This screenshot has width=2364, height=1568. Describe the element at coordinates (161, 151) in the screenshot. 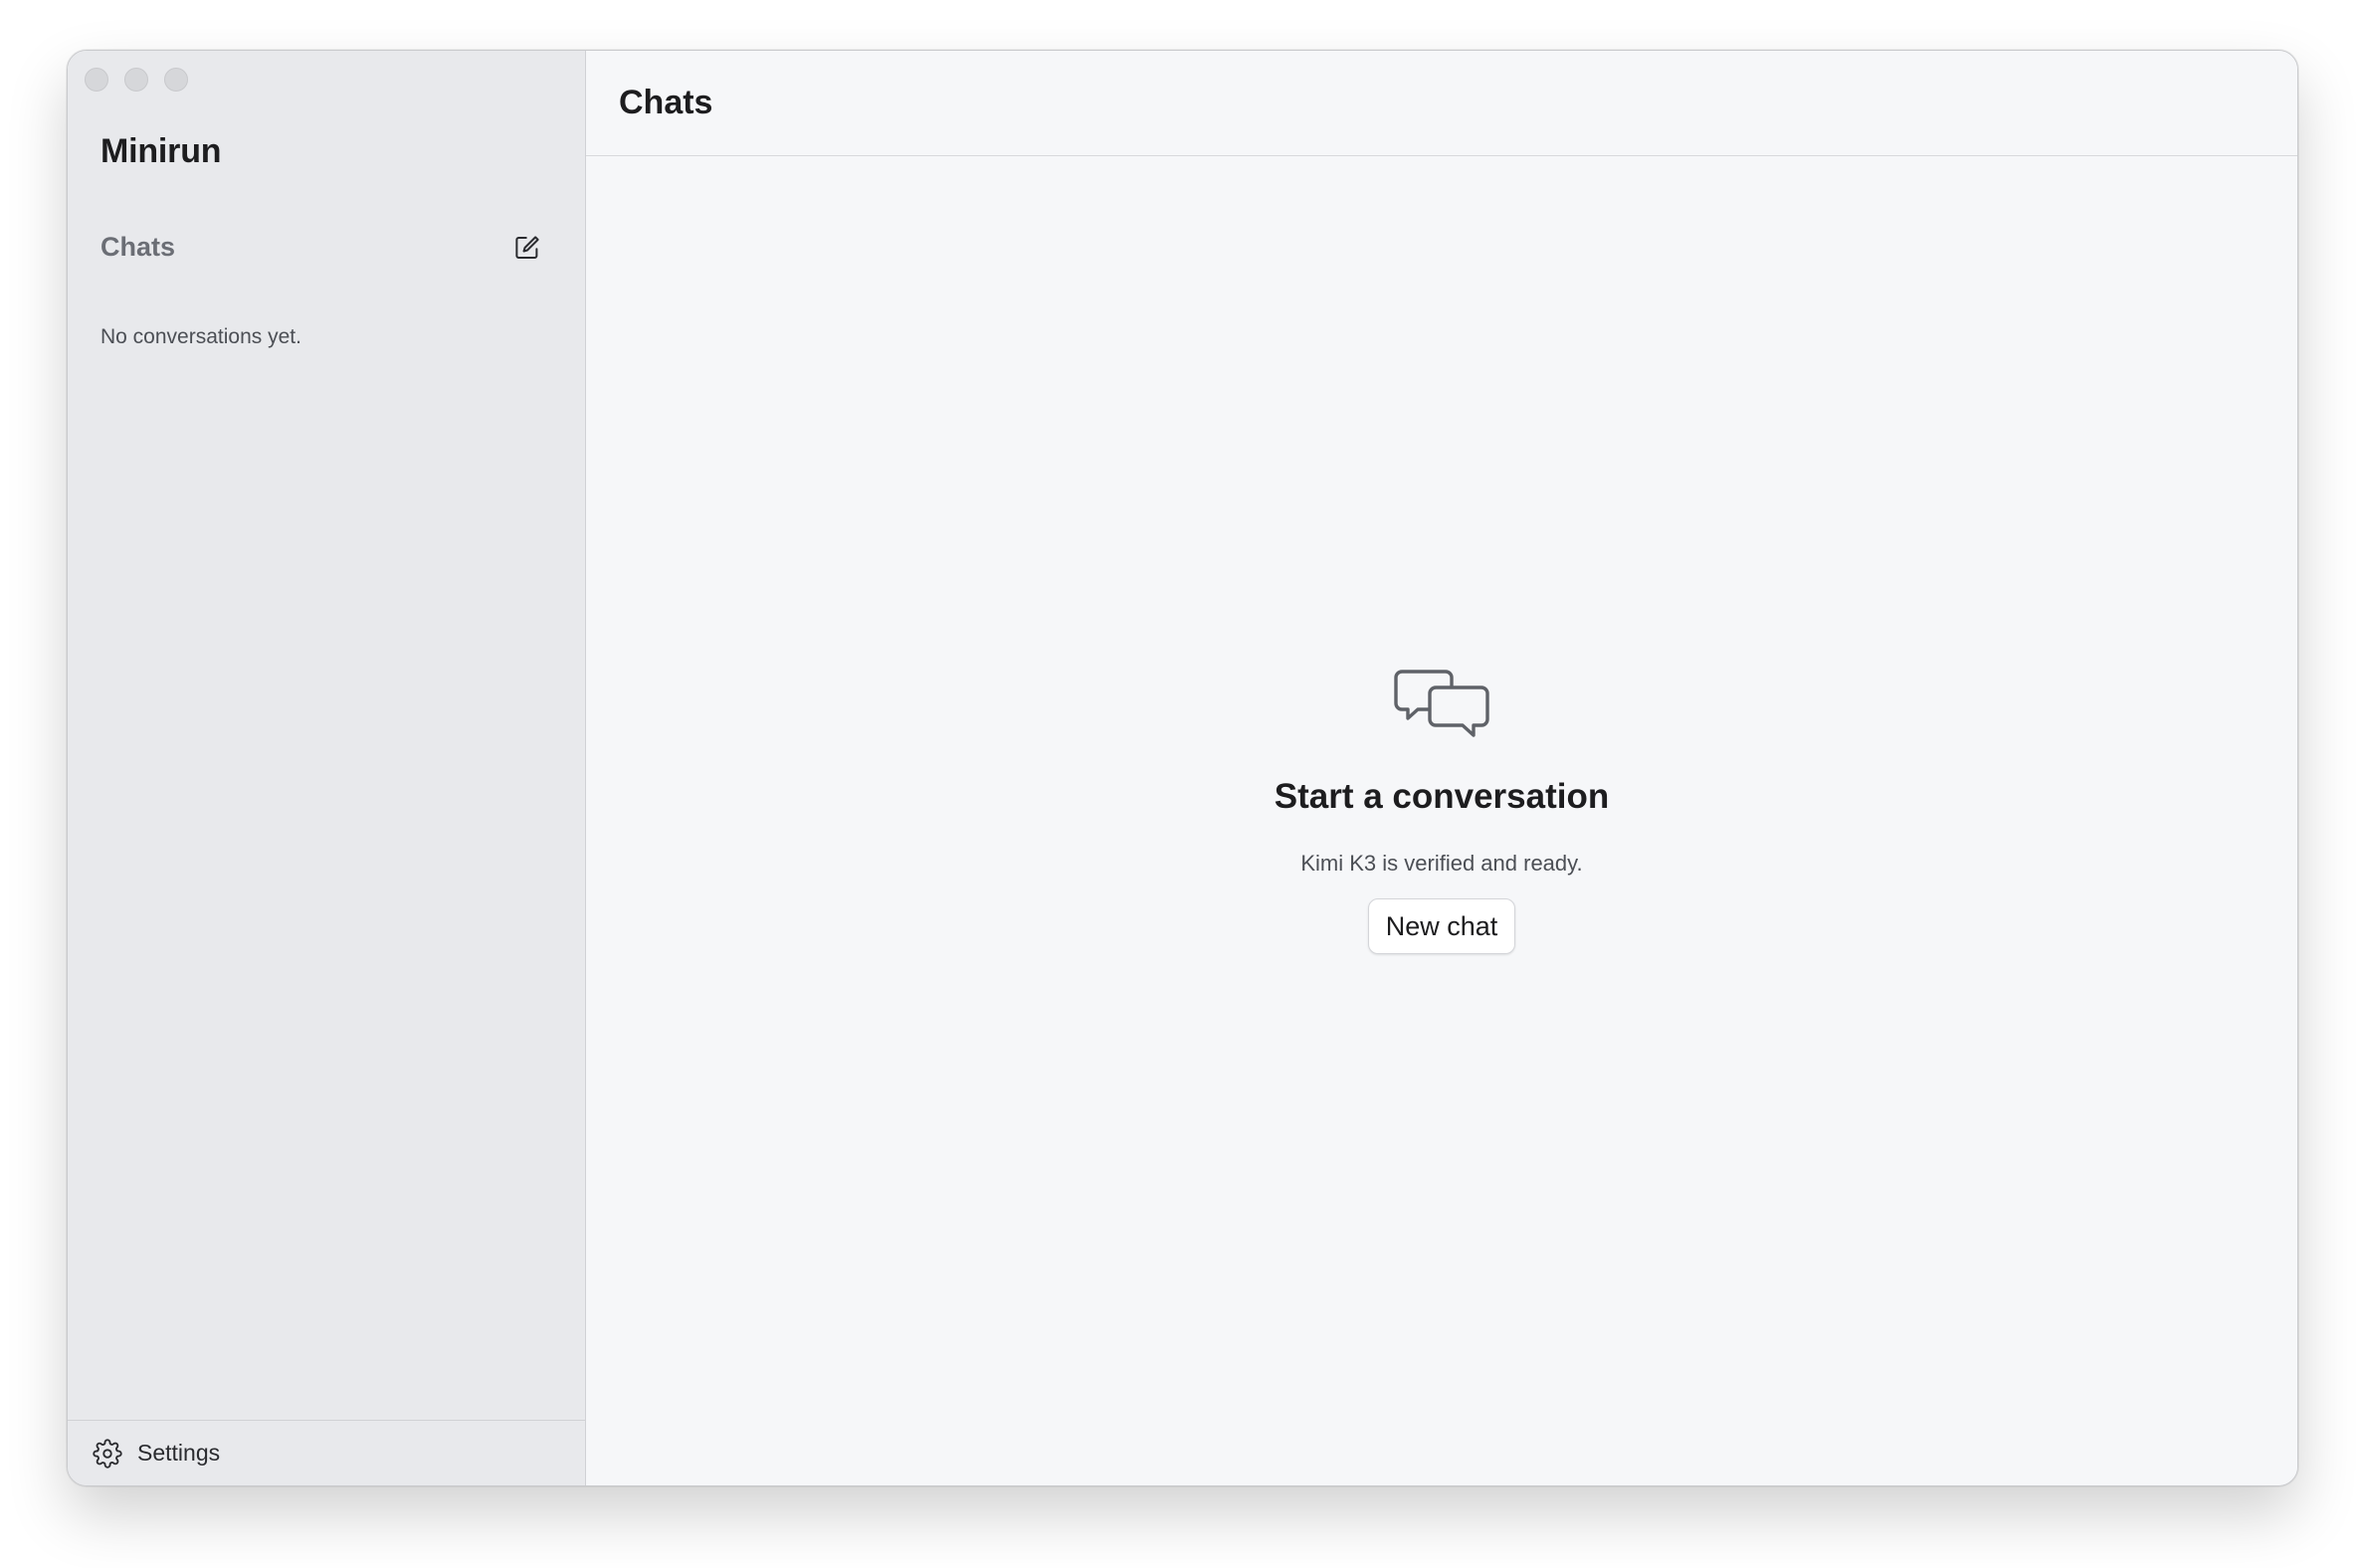

I see `app-name: Minirun` at that location.